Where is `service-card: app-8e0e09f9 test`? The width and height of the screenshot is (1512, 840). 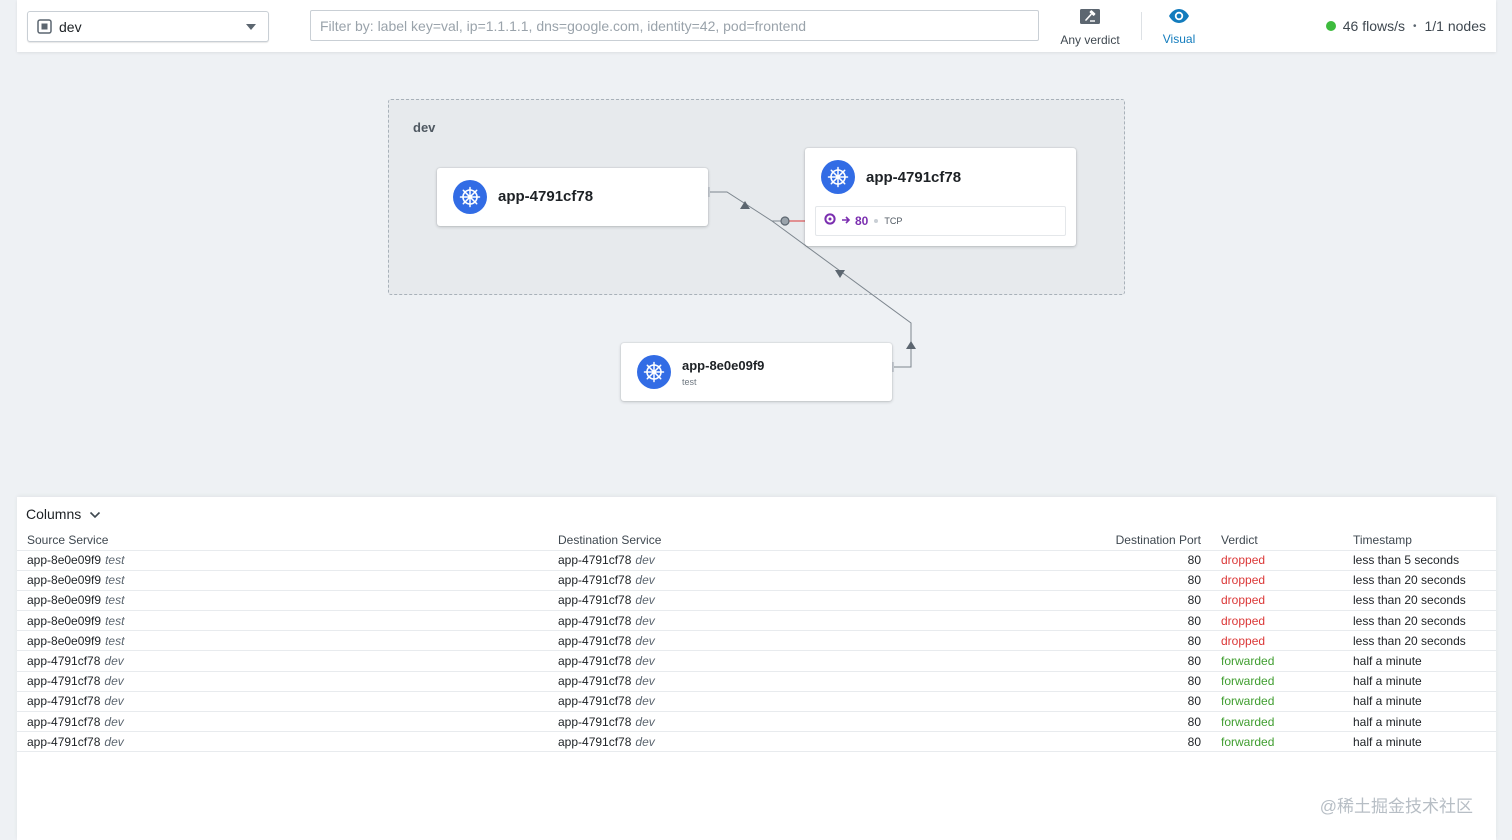 service-card: app-8e0e09f9 test is located at coordinates (756, 372).